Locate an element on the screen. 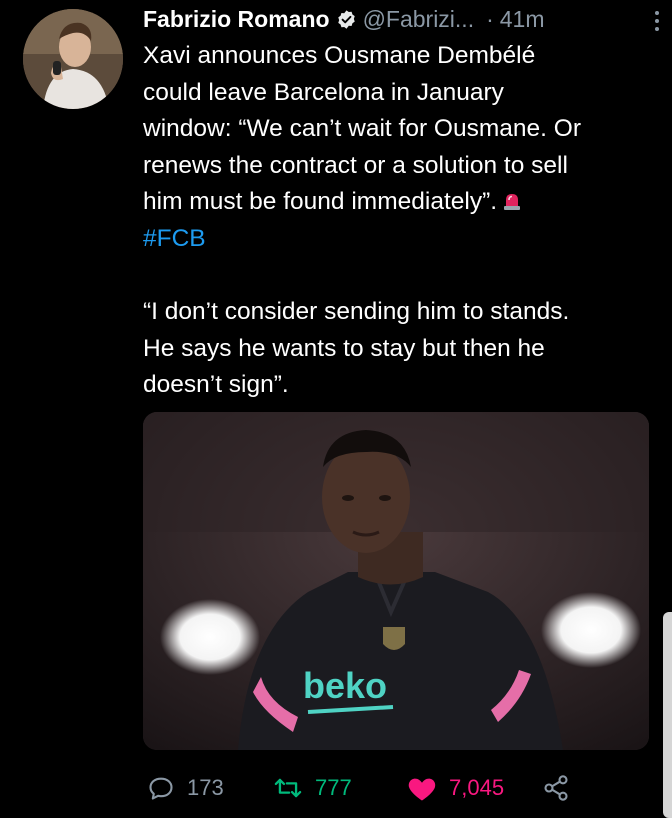 The height and width of the screenshot is (818, 672). police-light-icon is located at coordinates (512, 202).